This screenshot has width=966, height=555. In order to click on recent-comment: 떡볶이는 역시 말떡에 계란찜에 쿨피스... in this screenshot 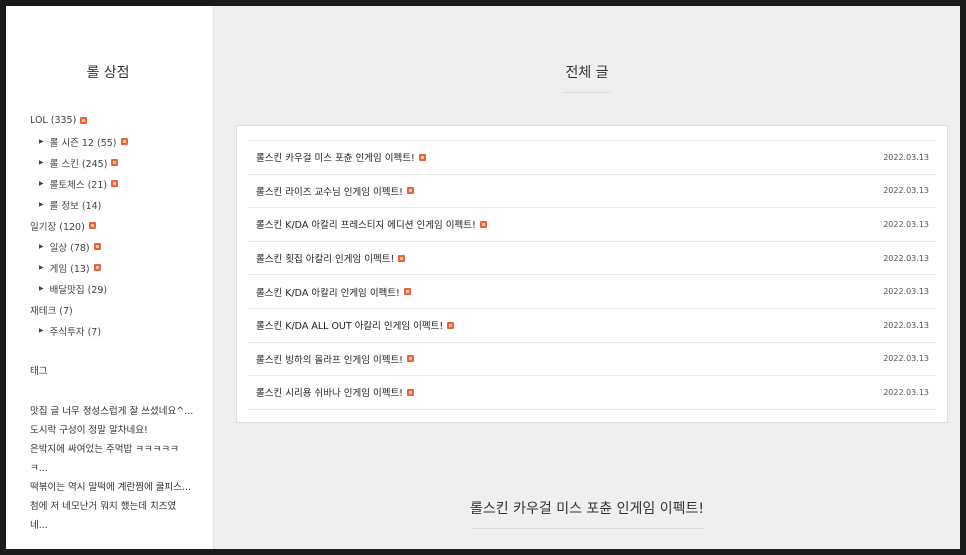, I will do `click(116, 487)`.